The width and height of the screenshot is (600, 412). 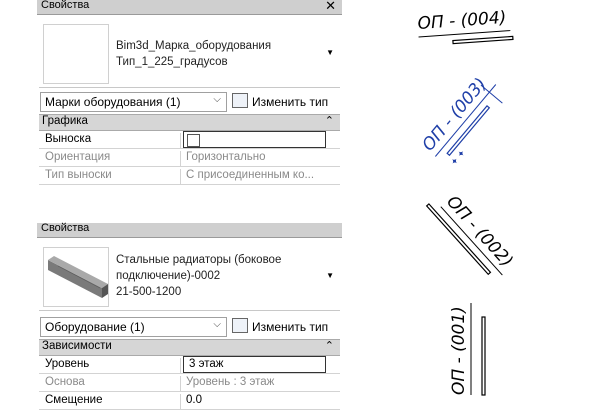 I want to click on tag-label: ОП - (001), so click(x=459, y=350).